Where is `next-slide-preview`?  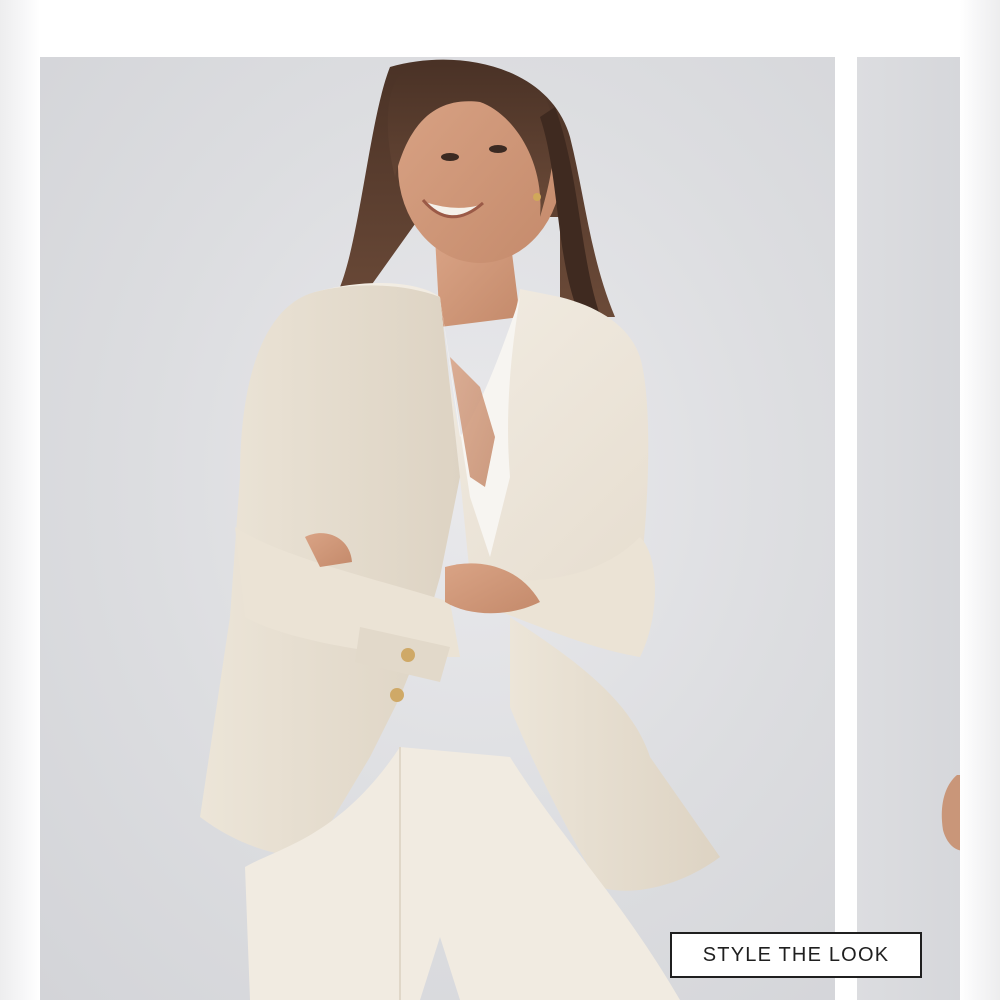 next-slide-preview is located at coordinates (950, 813).